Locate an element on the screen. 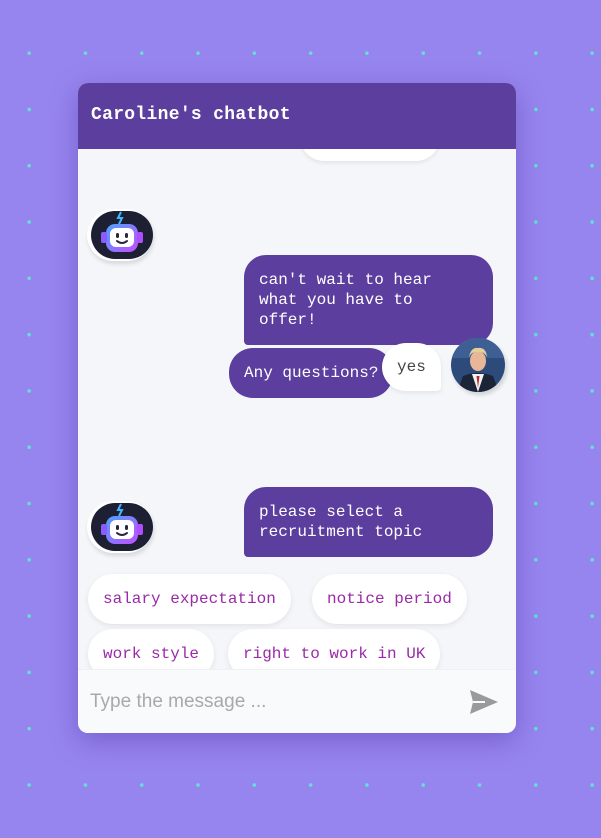 This screenshot has width=601, height=838. previous-message-bubble is located at coordinates (370, 155).